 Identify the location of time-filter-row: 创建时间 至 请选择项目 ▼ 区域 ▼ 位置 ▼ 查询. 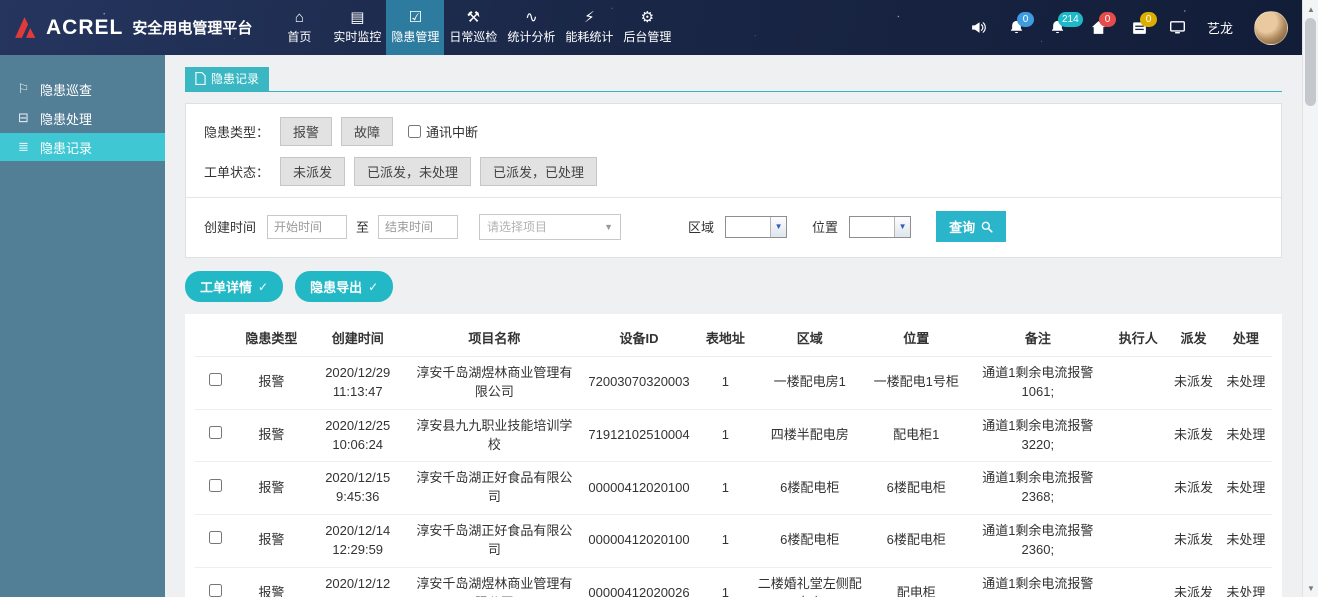
(733, 226).